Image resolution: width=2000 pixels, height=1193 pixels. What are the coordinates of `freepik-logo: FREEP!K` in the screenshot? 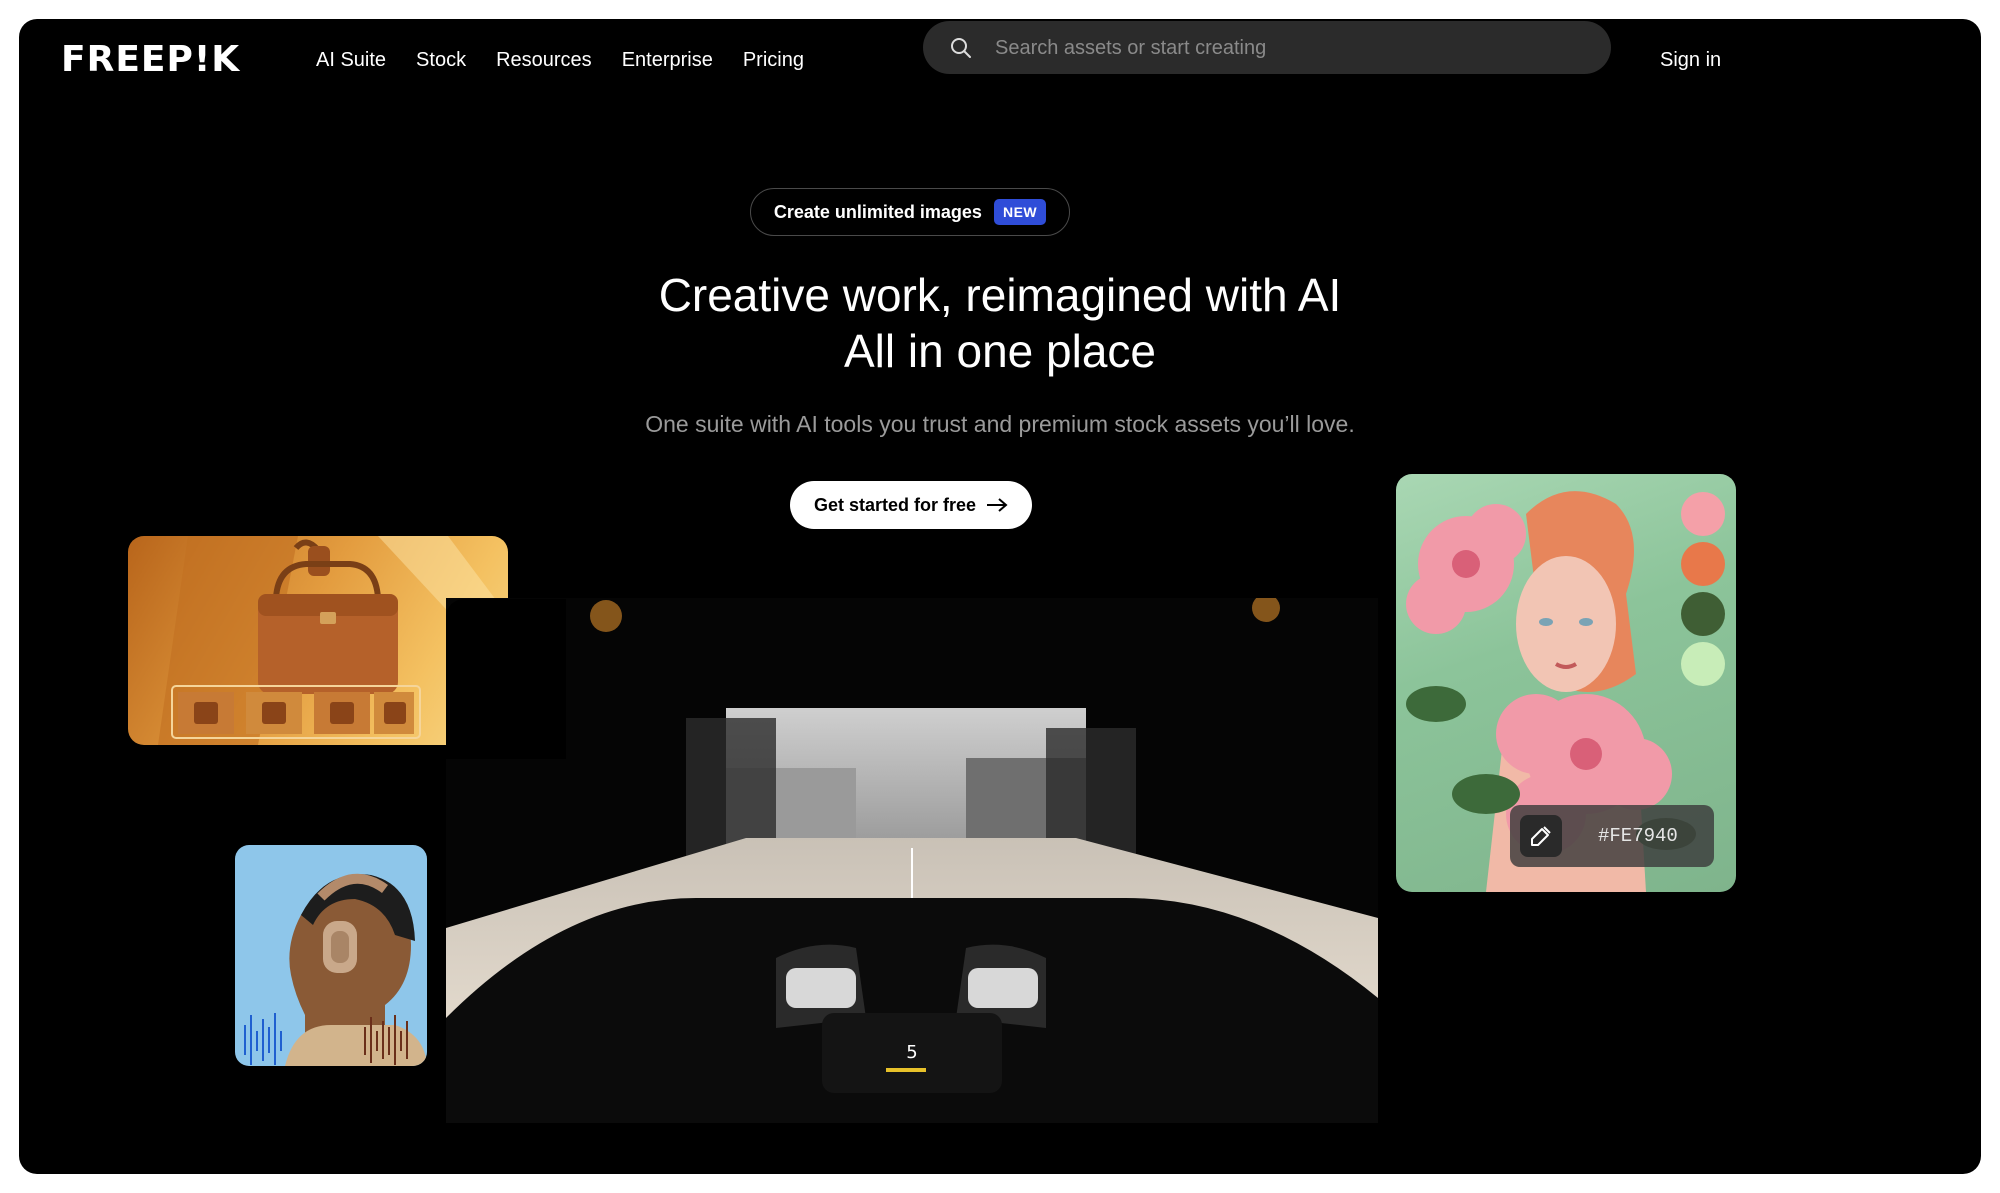 It's located at (161, 58).